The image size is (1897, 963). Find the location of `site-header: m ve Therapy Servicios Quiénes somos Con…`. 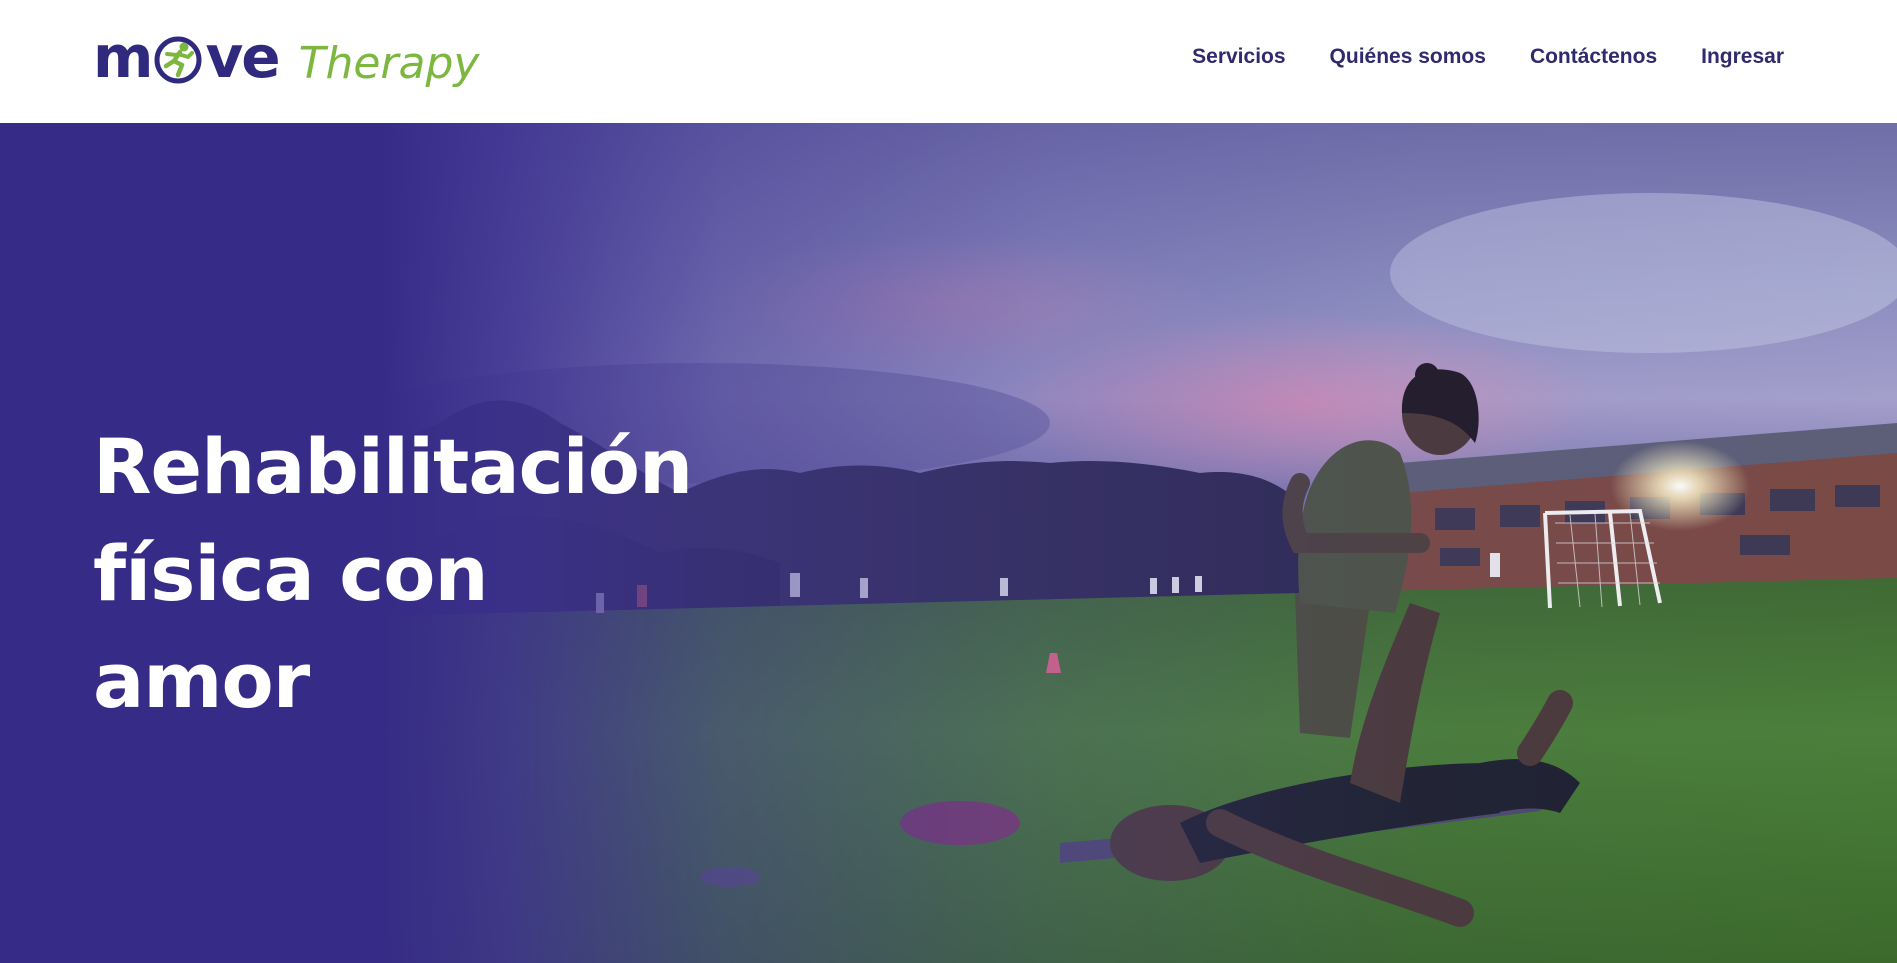

site-header: m ve Therapy Servicios Quiénes somos Con… is located at coordinates (948, 61).